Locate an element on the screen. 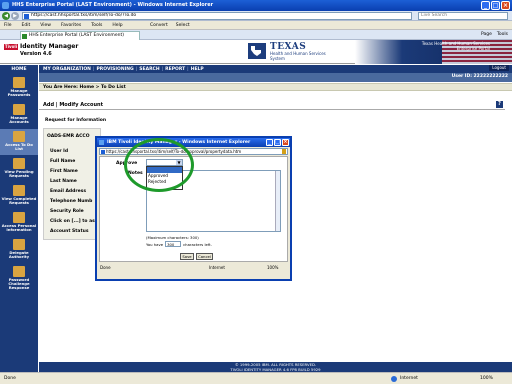 Image resolution: width=512 pixels, height=384 pixels. texas-logo-icon is located at coordinates (257, 51).